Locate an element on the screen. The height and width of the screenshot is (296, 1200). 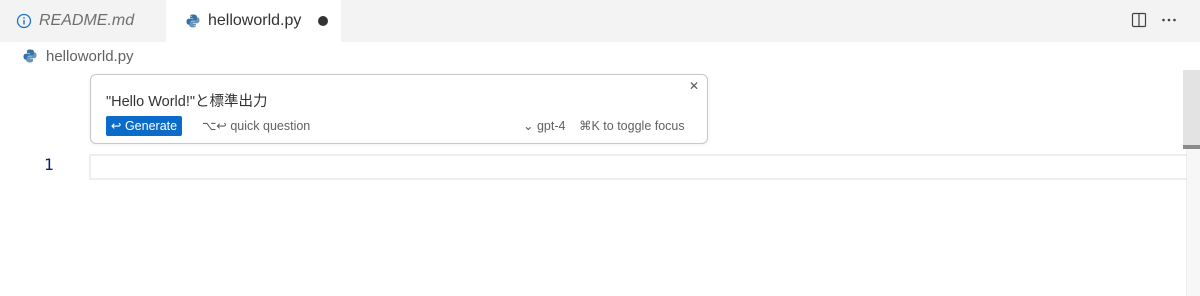
unsaved-dot-icon is located at coordinates (323, 21).